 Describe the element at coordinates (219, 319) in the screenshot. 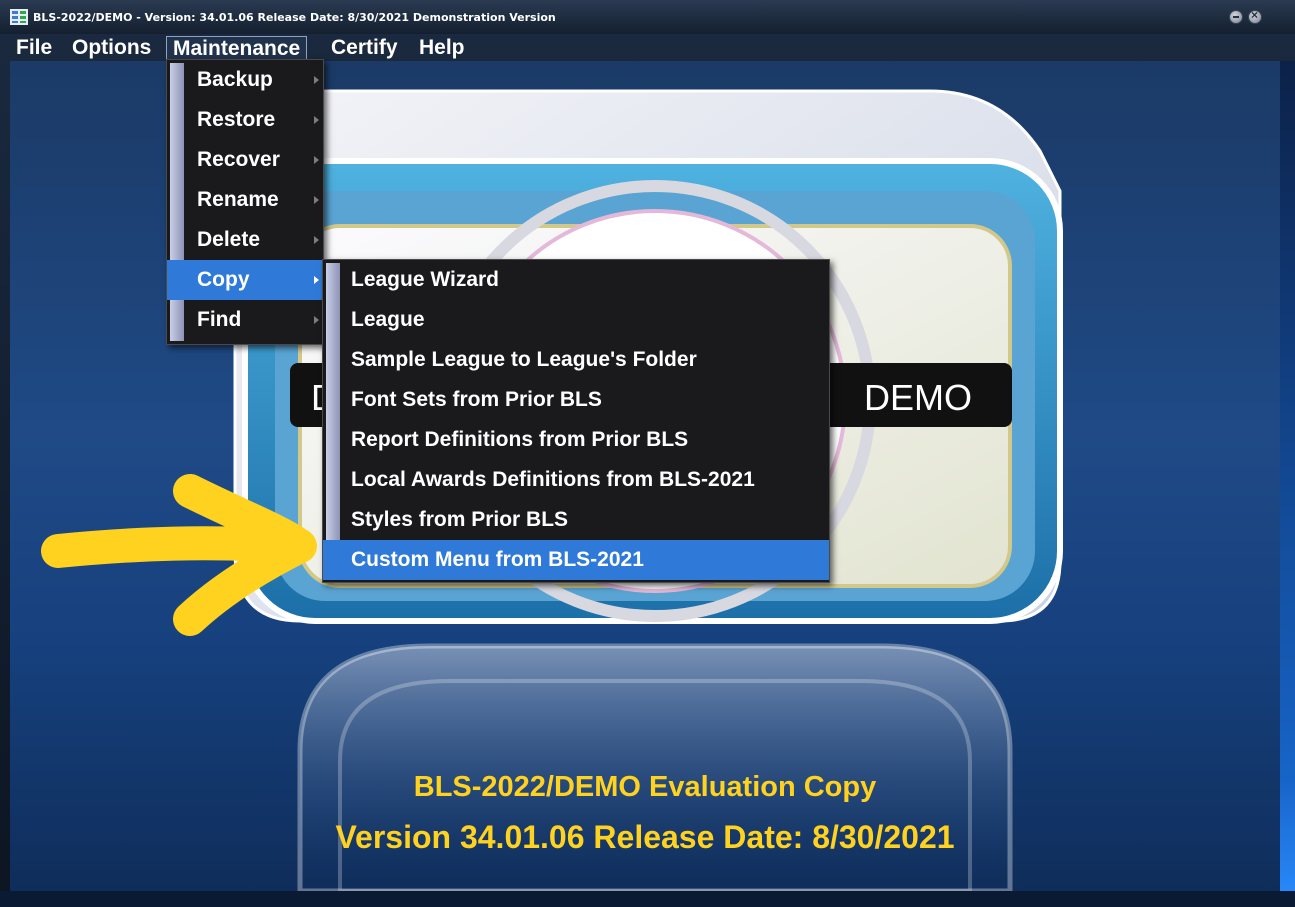

I see `menu-item-label: Find` at that location.